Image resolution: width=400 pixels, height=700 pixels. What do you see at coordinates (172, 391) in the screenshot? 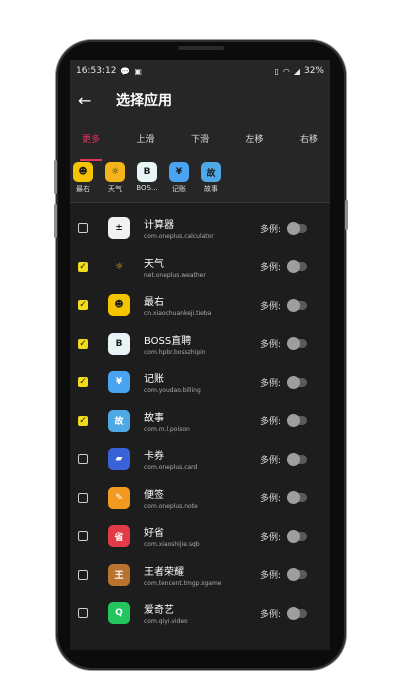
I see `app-package: com.youdao.billing` at bounding box center [172, 391].